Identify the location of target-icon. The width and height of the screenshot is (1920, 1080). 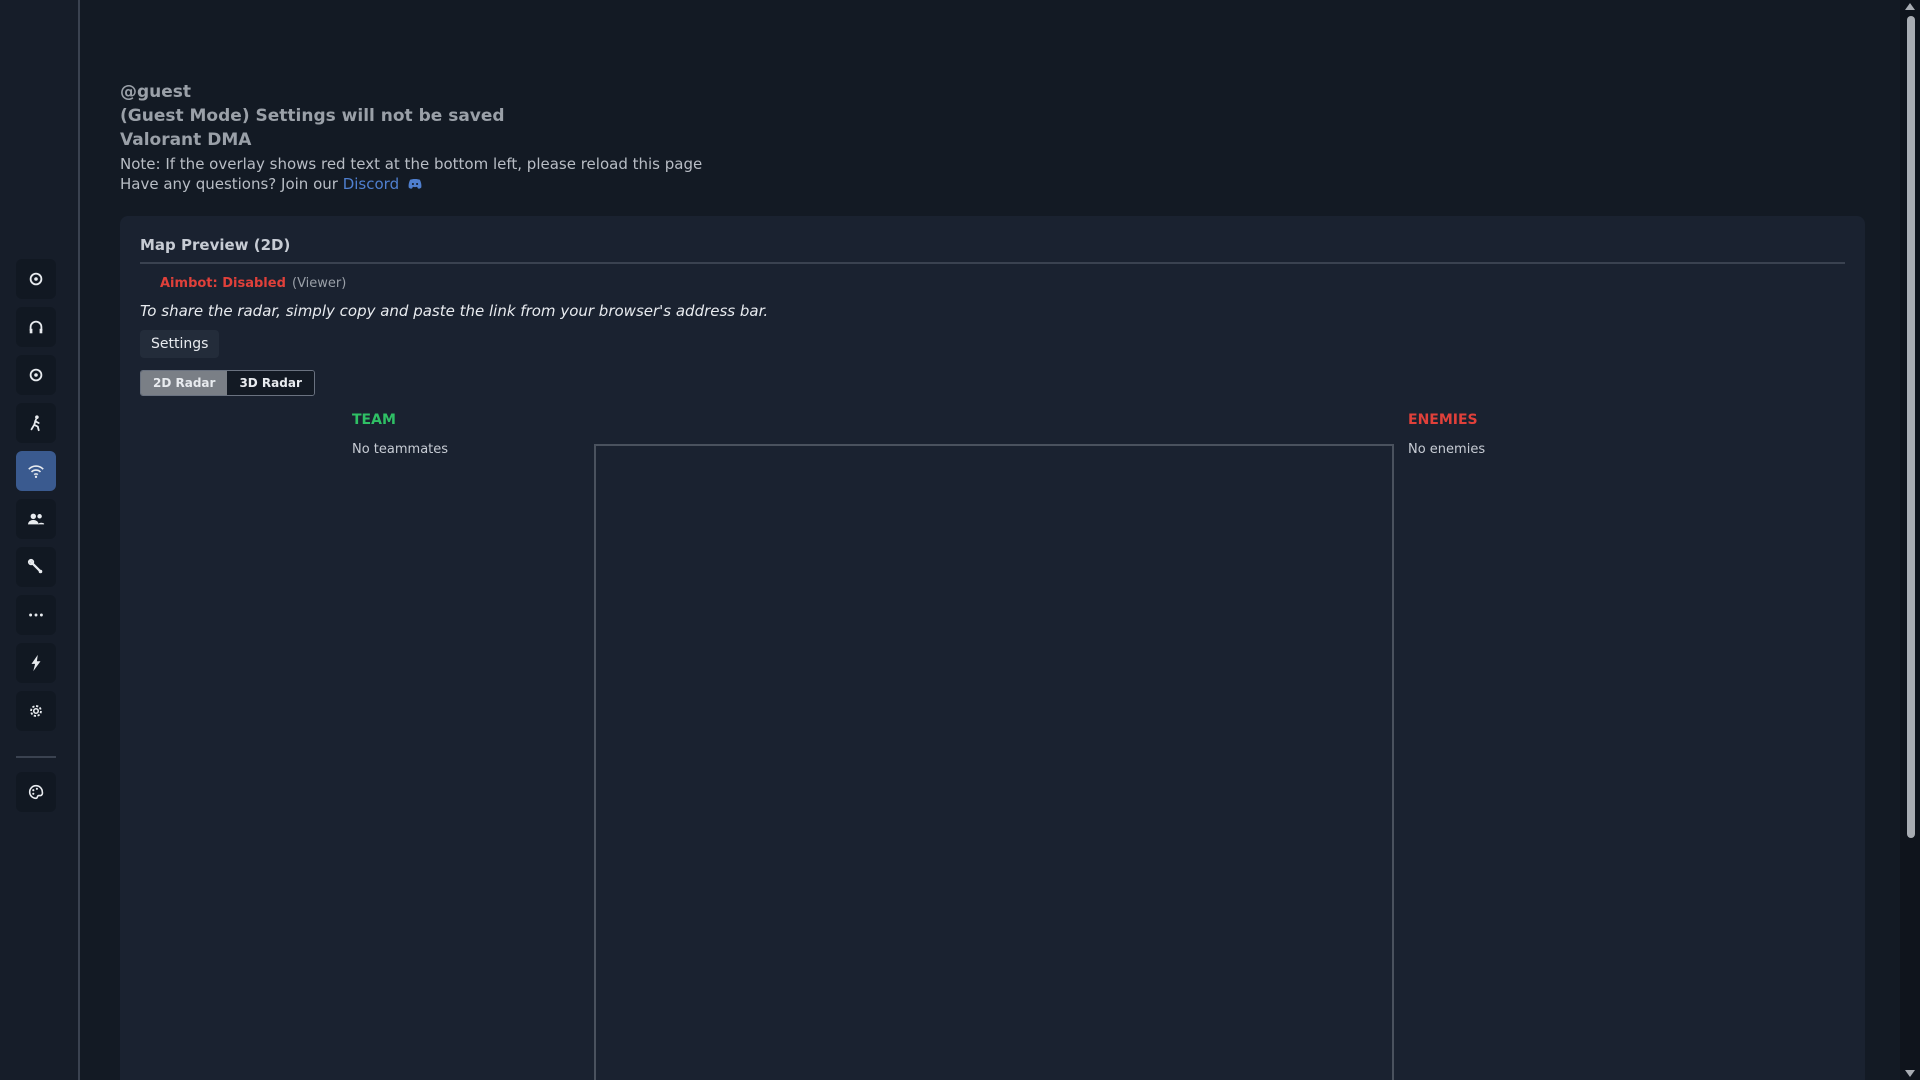
(36, 375).